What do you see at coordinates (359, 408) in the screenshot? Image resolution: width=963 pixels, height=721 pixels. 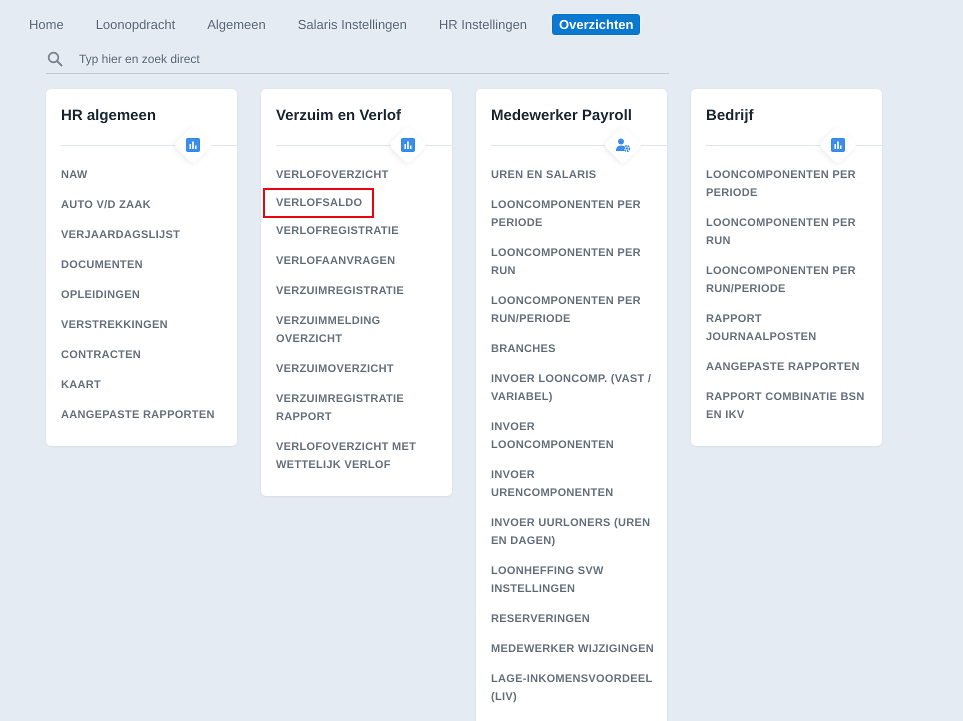 I see `report-link: VERZUIMREGISTRATIE RAPPORT` at bounding box center [359, 408].